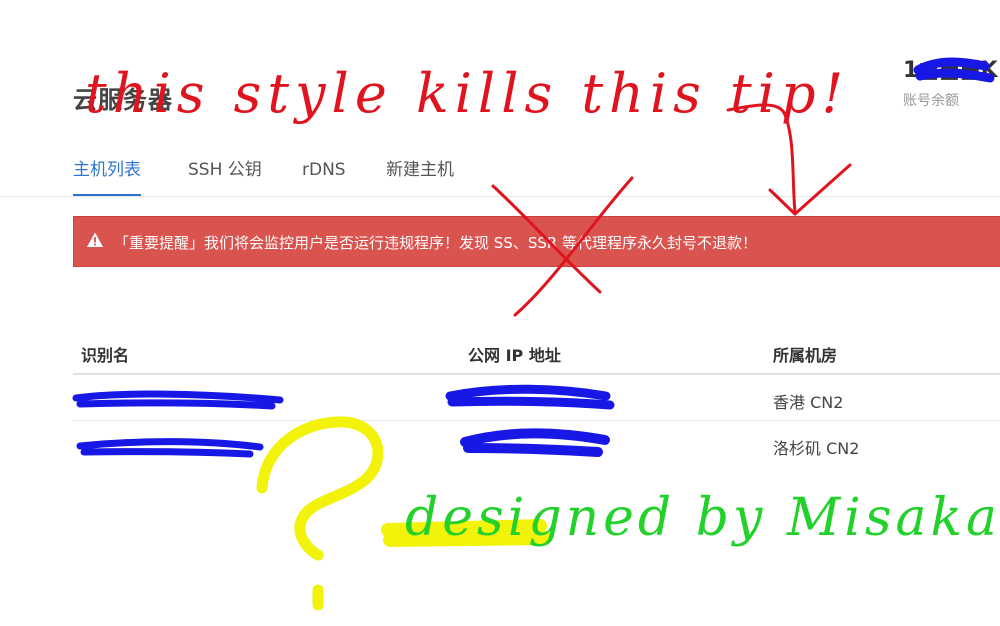  What do you see at coordinates (105, 355) in the screenshot?
I see `column-header-name: 识别名` at bounding box center [105, 355].